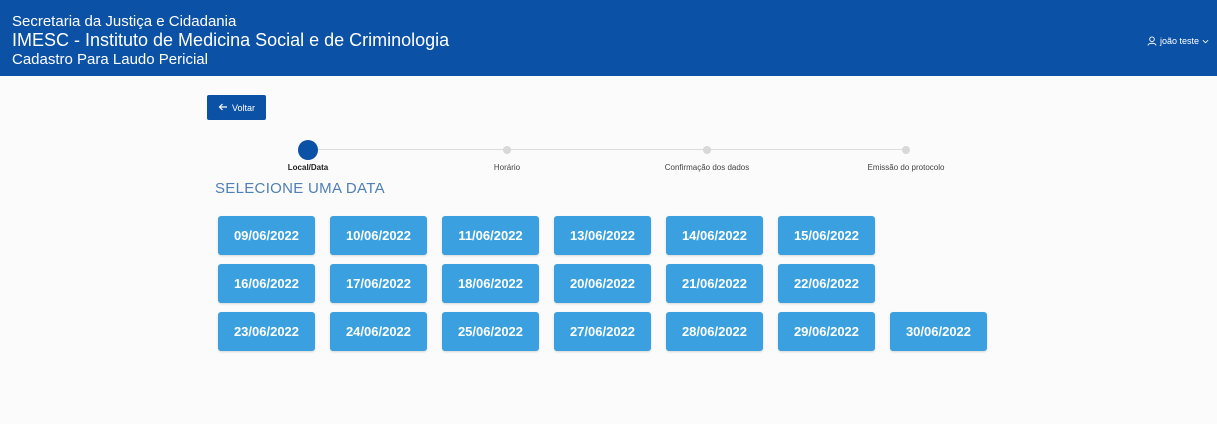 This screenshot has height=424, width=1217. What do you see at coordinates (826, 283) in the screenshot?
I see `date-button: 22/06/2022` at bounding box center [826, 283].